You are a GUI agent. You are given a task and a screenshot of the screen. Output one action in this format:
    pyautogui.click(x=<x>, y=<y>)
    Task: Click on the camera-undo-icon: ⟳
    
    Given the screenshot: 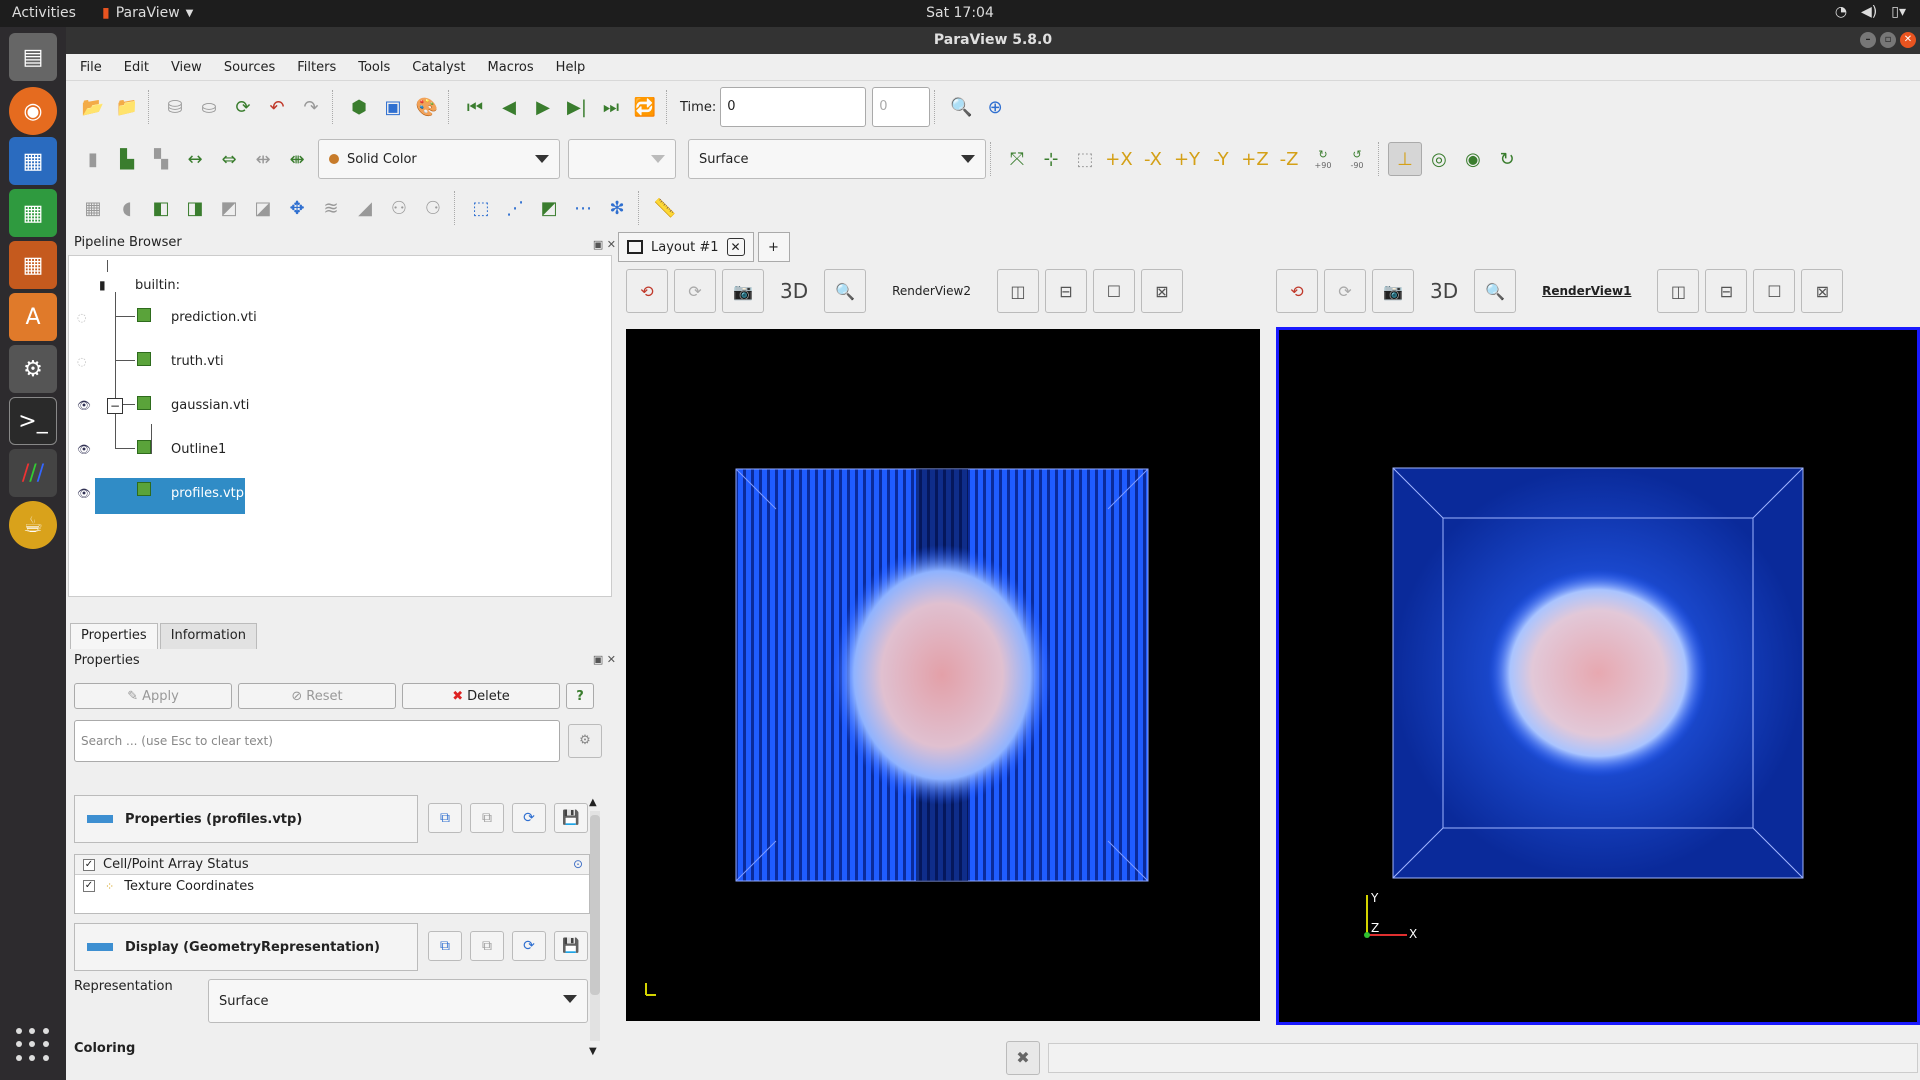 What is the action you would take?
    pyautogui.click(x=1345, y=291)
    